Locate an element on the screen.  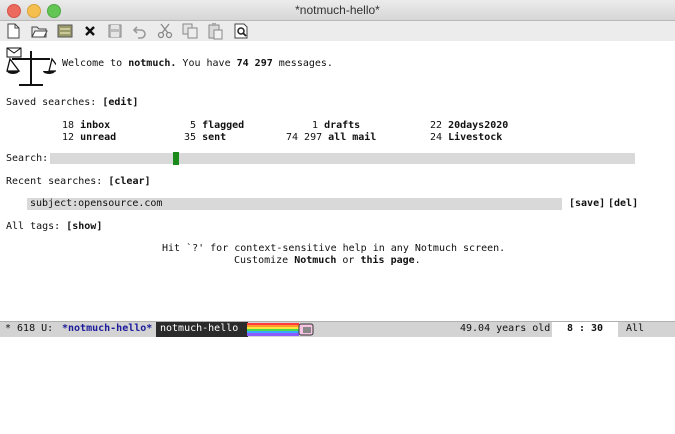
saved-search-flagged: 5 flagged is located at coordinates (217, 126).